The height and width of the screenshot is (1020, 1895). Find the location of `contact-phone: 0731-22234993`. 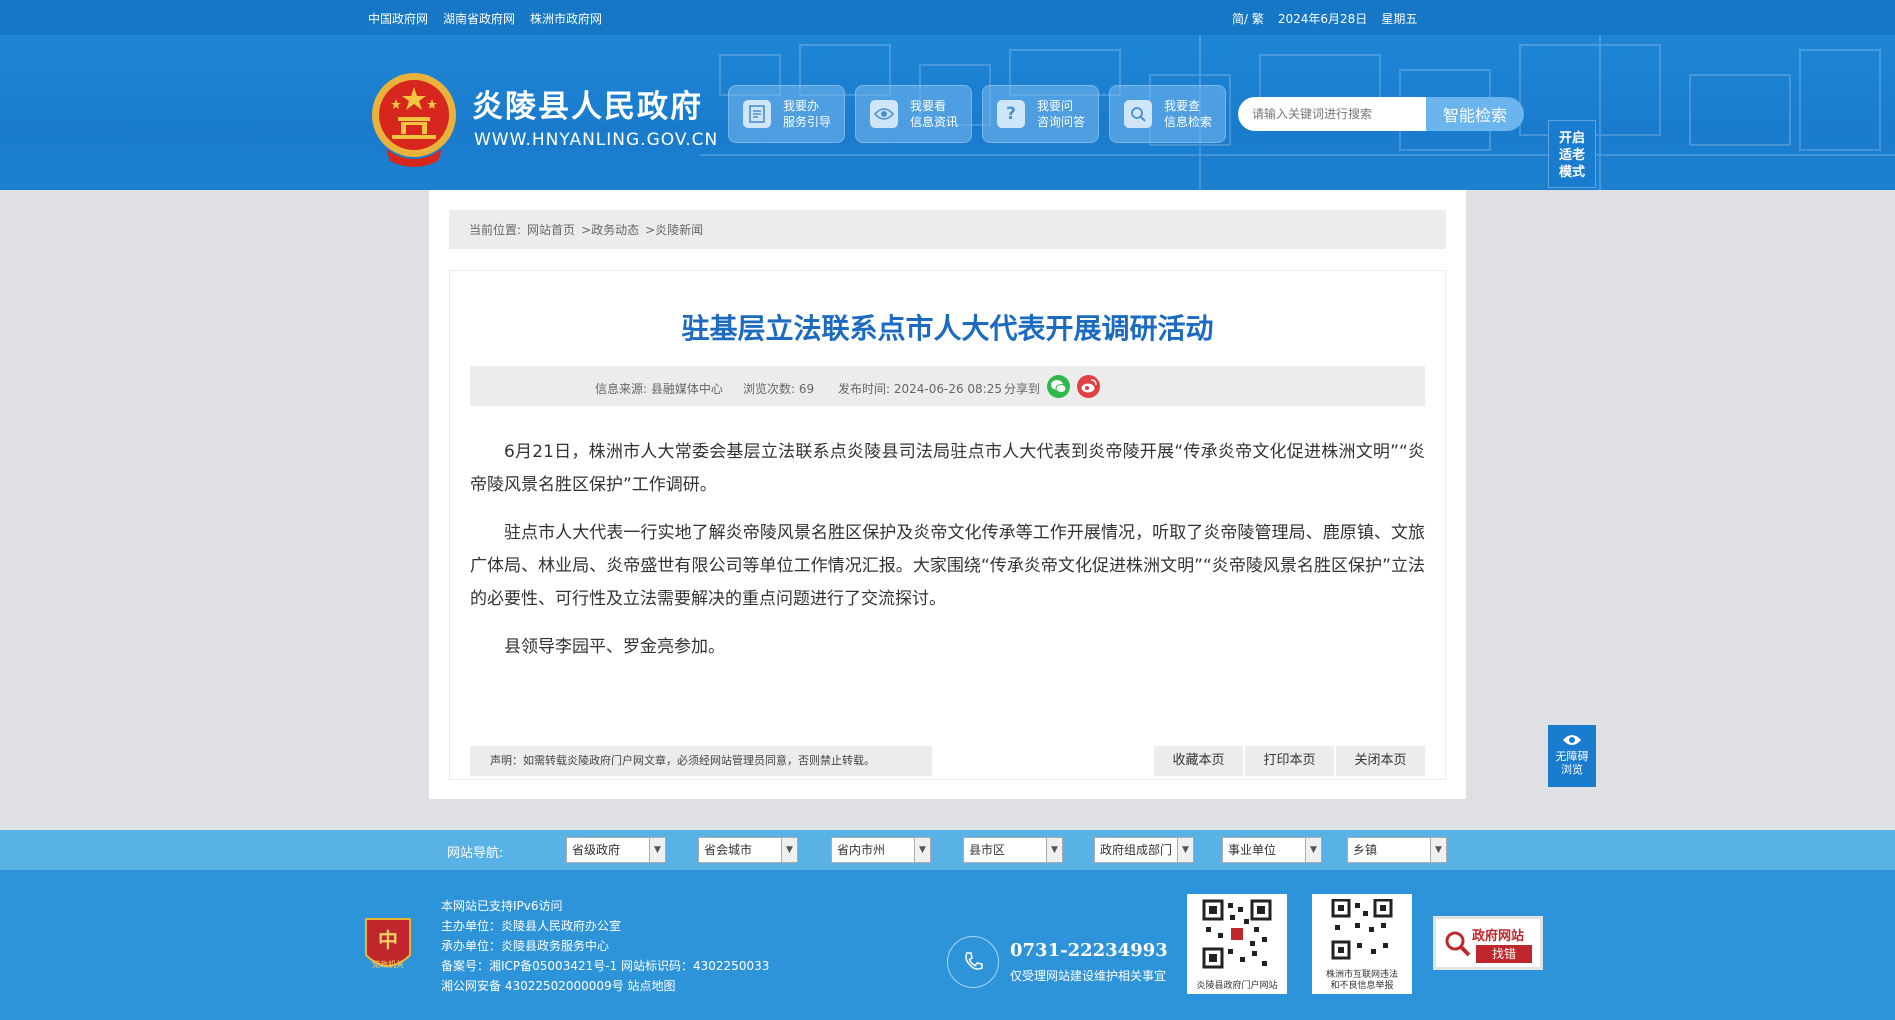

contact-phone: 0731-22234993 is located at coordinates (1089, 950).